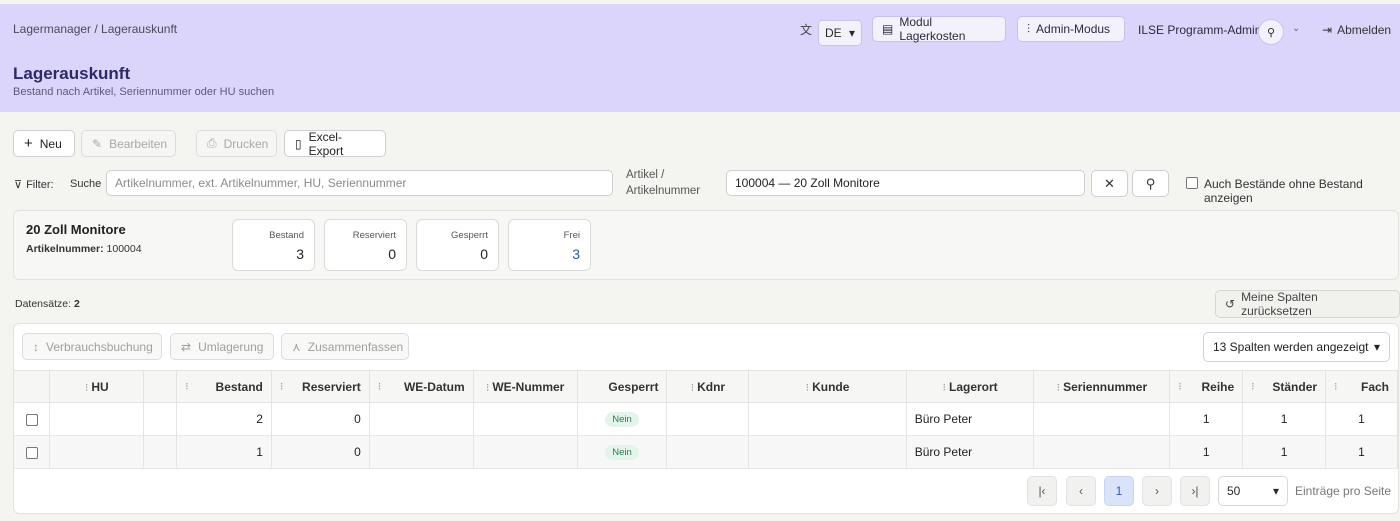 This screenshot has height=521, width=1400. What do you see at coordinates (888, 29) in the screenshot?
I see `book-icon: ▤` at bounding box center [888, 29].